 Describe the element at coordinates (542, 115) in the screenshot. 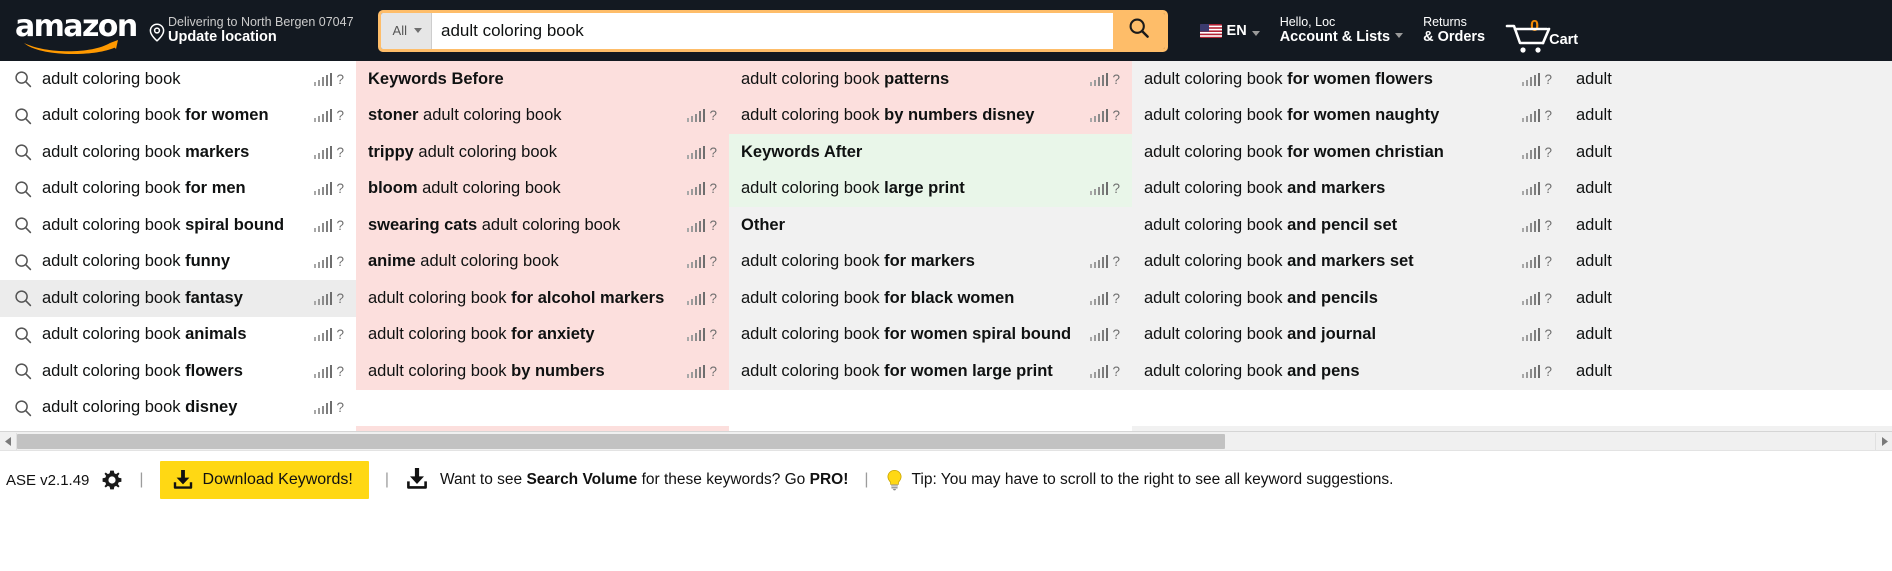

I see `keyword-suggestion-row: stoner adult coloring book?` at that location.